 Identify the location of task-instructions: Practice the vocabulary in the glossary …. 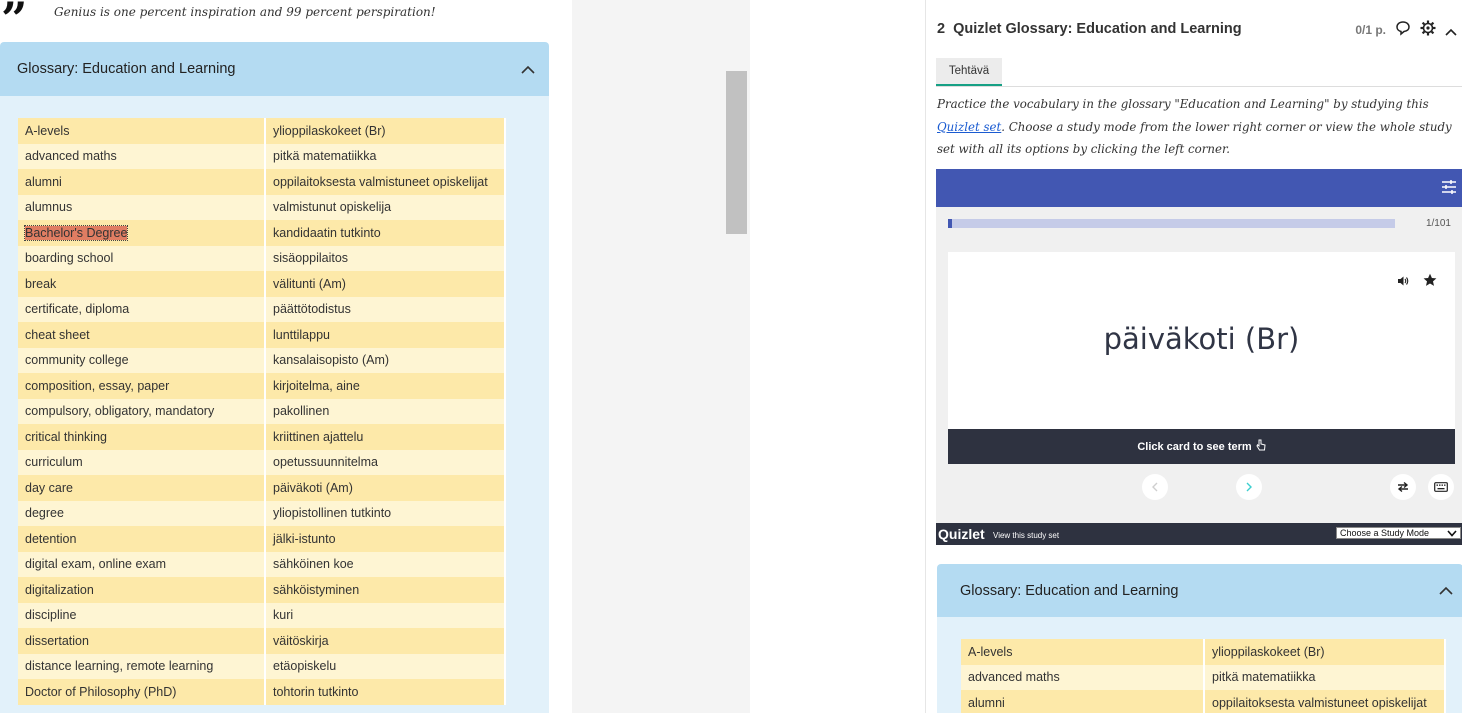
(1198, 127).